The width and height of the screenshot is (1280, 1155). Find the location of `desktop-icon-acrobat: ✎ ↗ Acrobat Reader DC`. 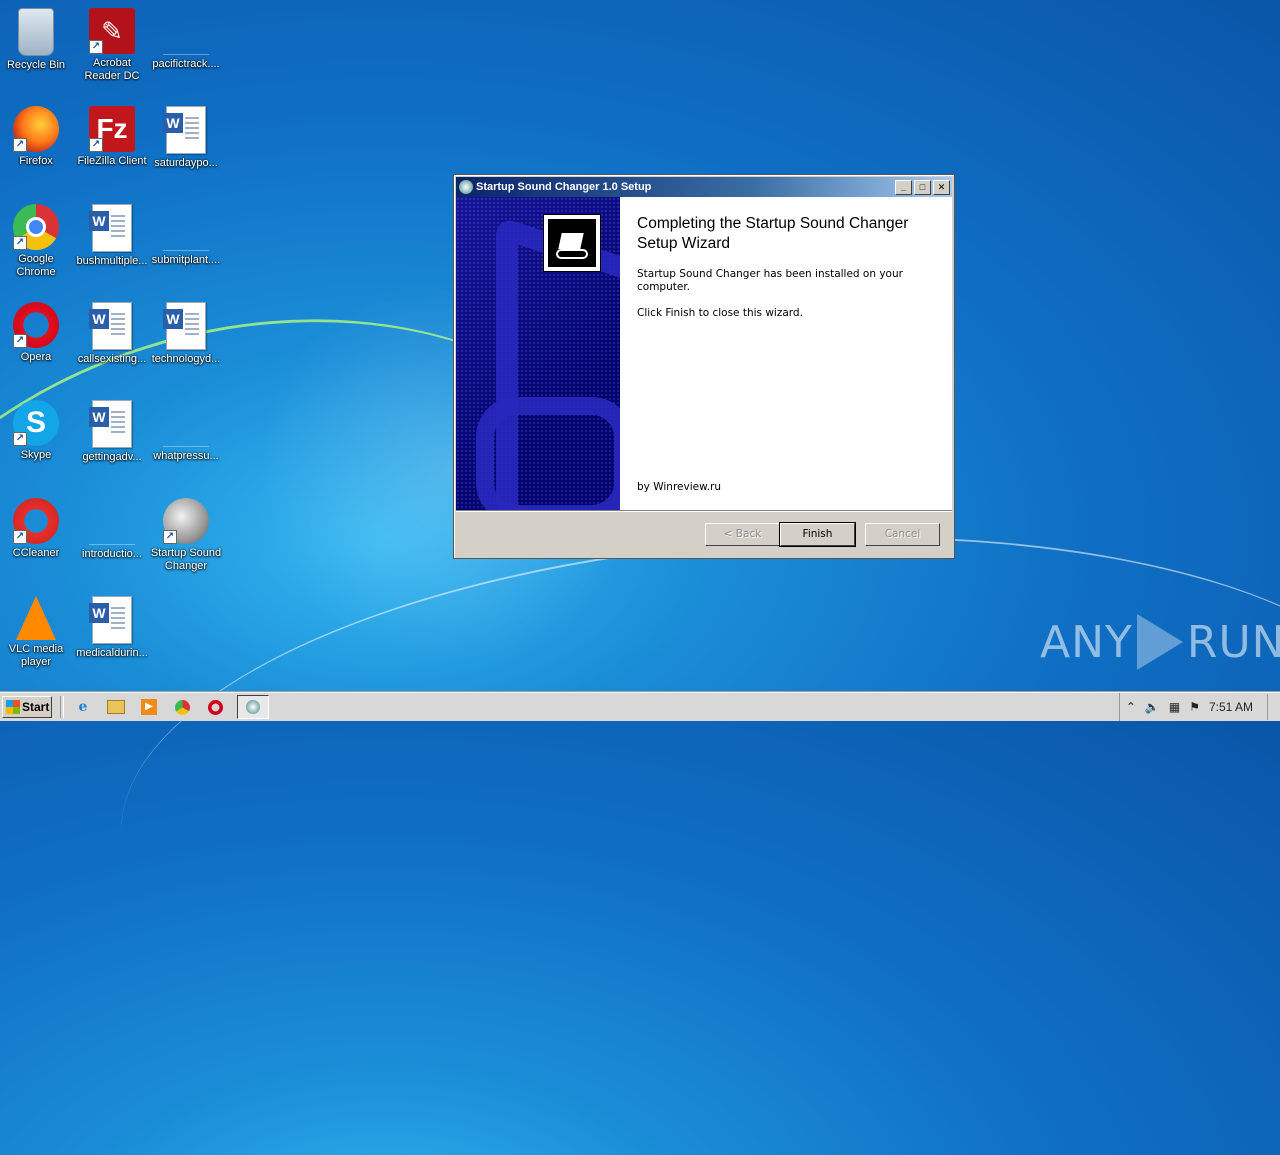

desktop-icon-acrobat: ✎ ↗ Acrobat Reader DC is located at coordinates (112, 45).